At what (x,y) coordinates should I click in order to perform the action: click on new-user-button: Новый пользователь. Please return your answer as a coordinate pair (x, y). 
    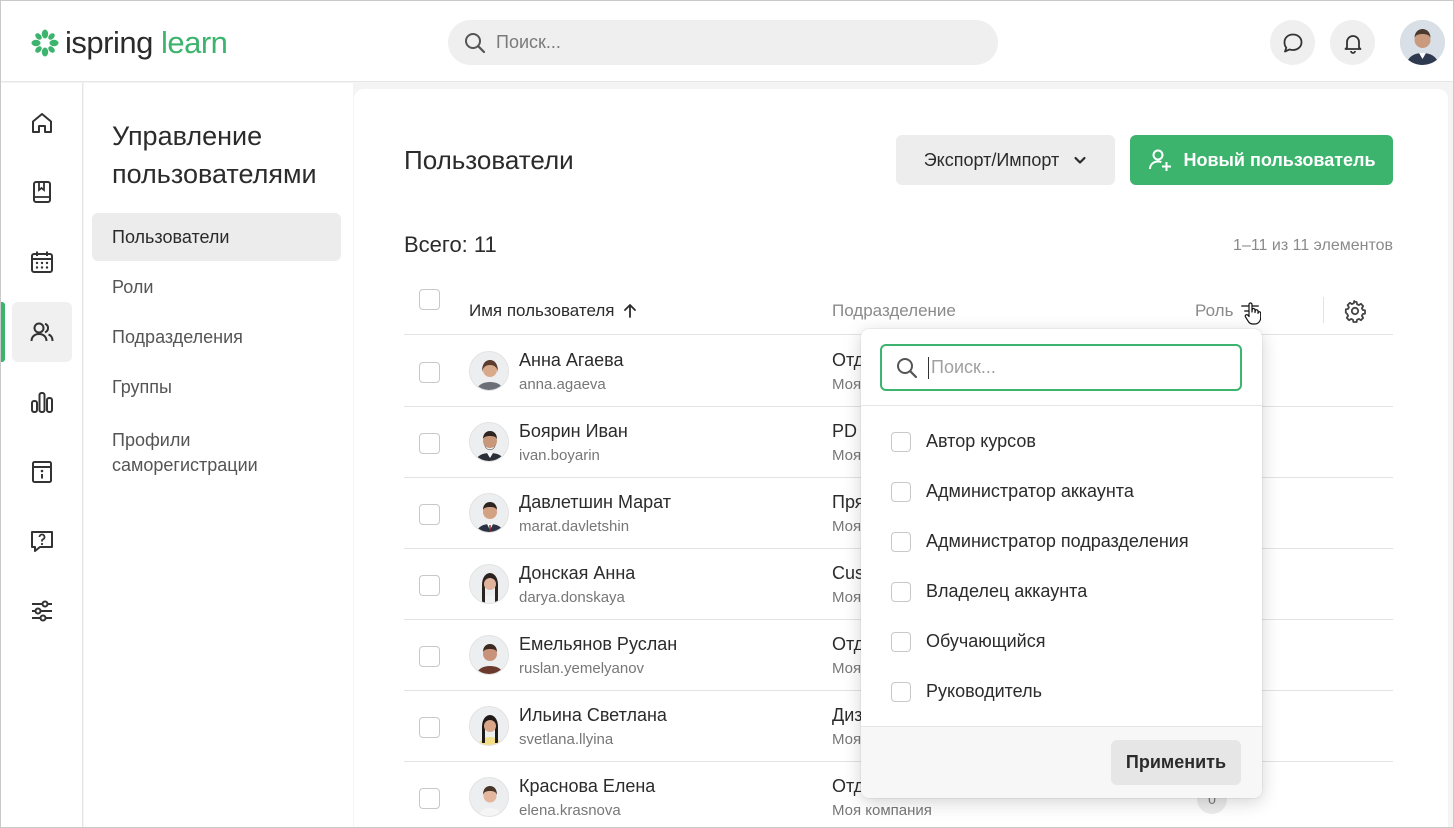
    Looking at the image, I should click on (1261, 160).